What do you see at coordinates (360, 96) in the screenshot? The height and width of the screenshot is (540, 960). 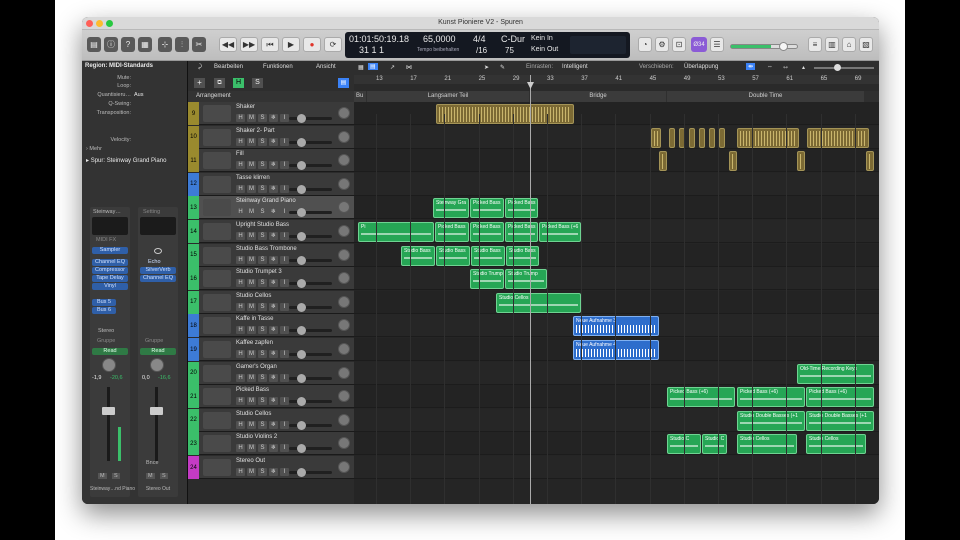 I see `marker: Bu` at bounding box center [360, 96].